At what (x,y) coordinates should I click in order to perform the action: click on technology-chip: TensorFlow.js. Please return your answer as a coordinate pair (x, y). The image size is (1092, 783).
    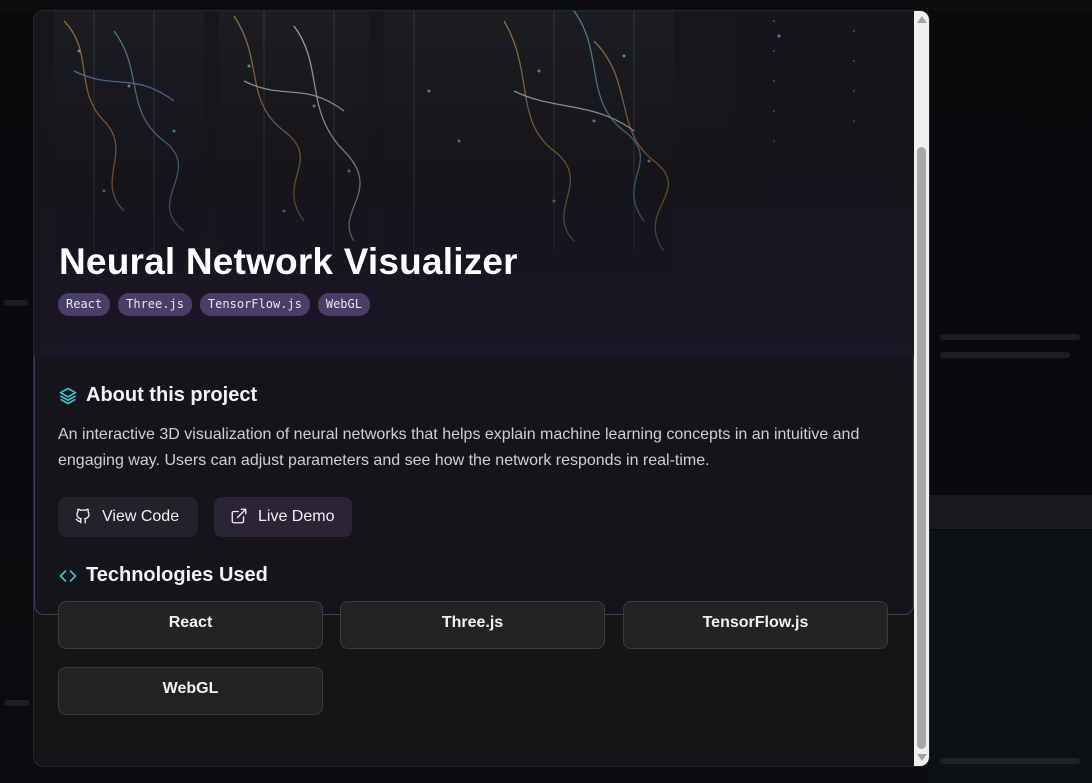
    Looking at the image, I should click on (755, 625).